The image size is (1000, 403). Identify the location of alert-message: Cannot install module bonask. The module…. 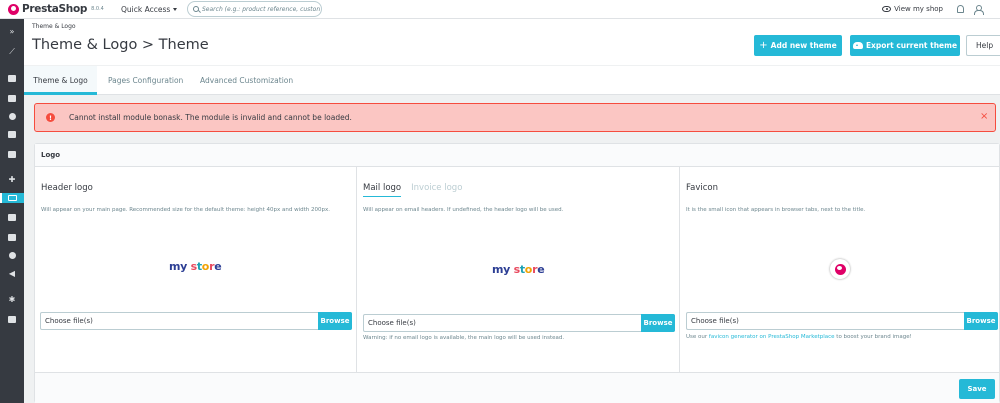
(210, 117).